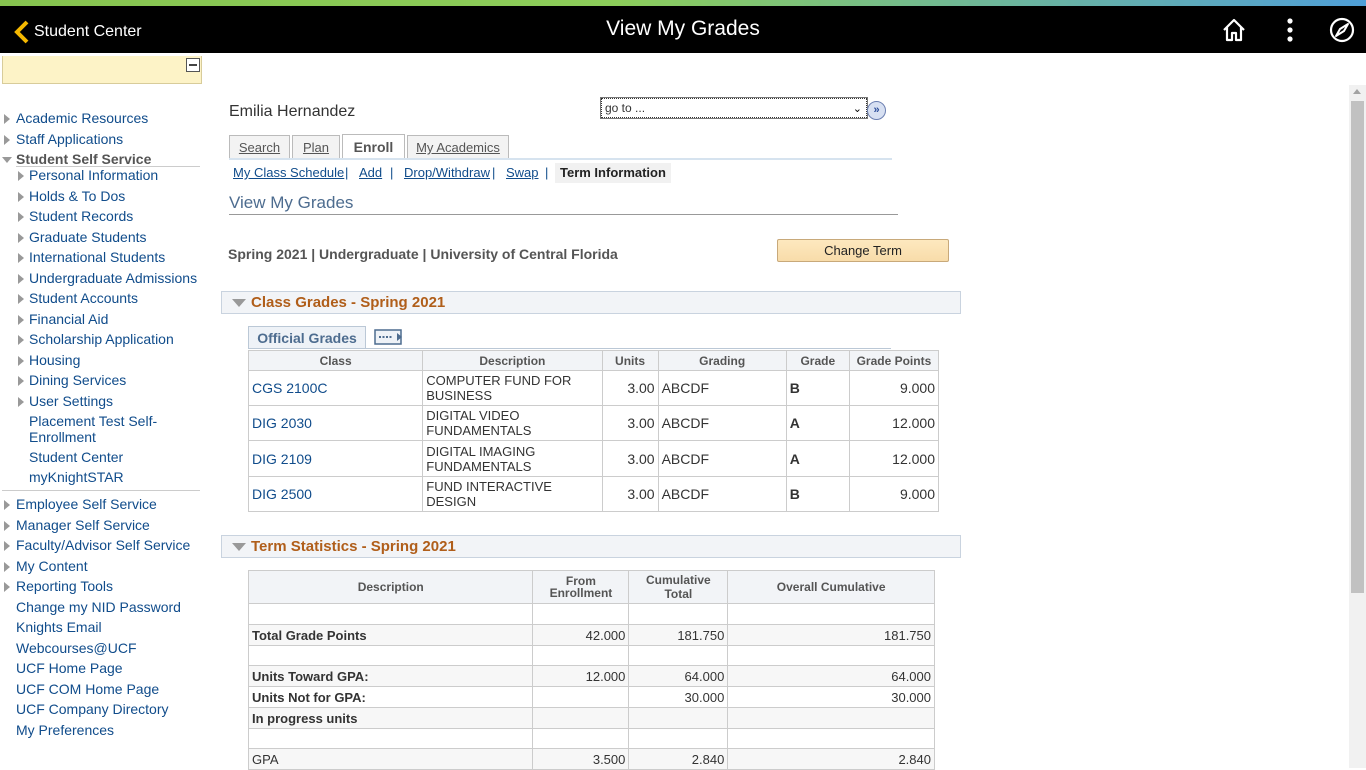 This screenshot has height=770, width=1366. What do you see at coordinates (817, 423) in the screenshot?
I see `grade-value: A` at bounding box center [817, 423].